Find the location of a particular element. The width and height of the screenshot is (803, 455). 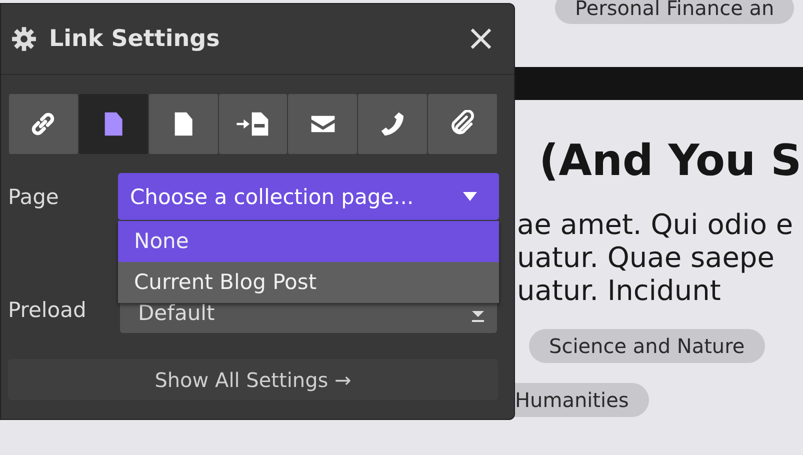

show-all-settings-button: Show All Settings → is located at coordinates (253, 379).